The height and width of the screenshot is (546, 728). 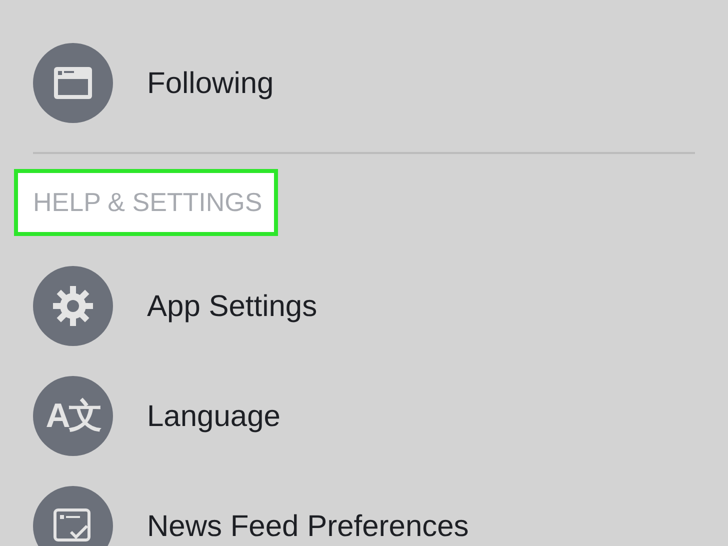 What do you see at coordinates (146, 202) in the screenshot?
I see `section-header: HELP & SETTINGS` at bounding box center [146, 202].